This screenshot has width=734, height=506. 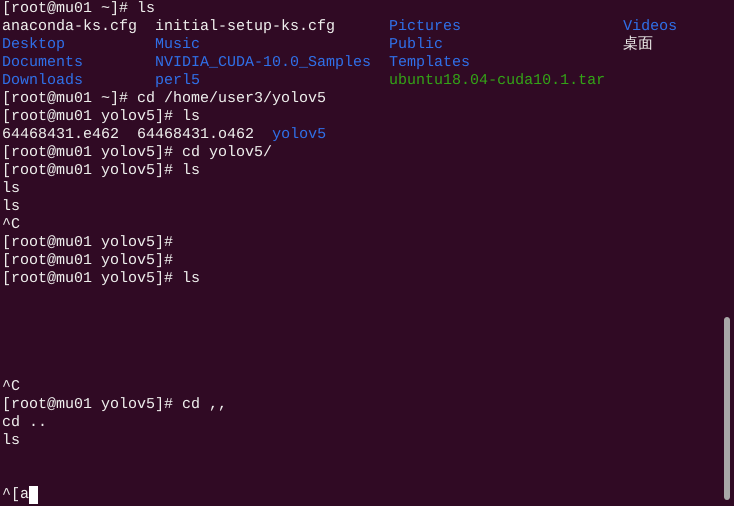 What do you see at coordinates (25, 423) in the screenshot?
I see `terminal-text: cd ..` at bounding box center [25, 423].